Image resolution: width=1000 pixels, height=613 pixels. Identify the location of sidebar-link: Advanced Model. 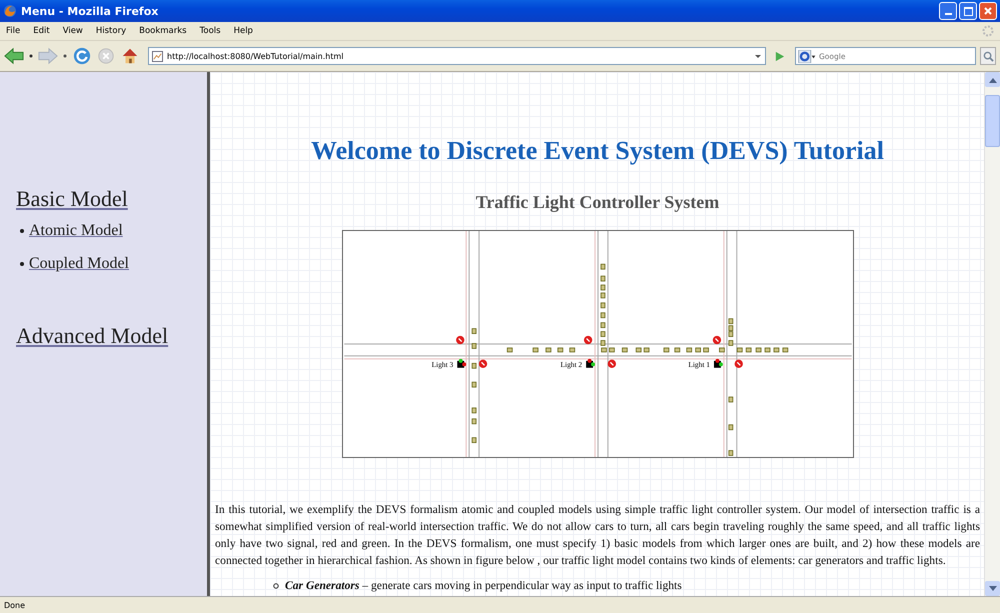
(92, 336).